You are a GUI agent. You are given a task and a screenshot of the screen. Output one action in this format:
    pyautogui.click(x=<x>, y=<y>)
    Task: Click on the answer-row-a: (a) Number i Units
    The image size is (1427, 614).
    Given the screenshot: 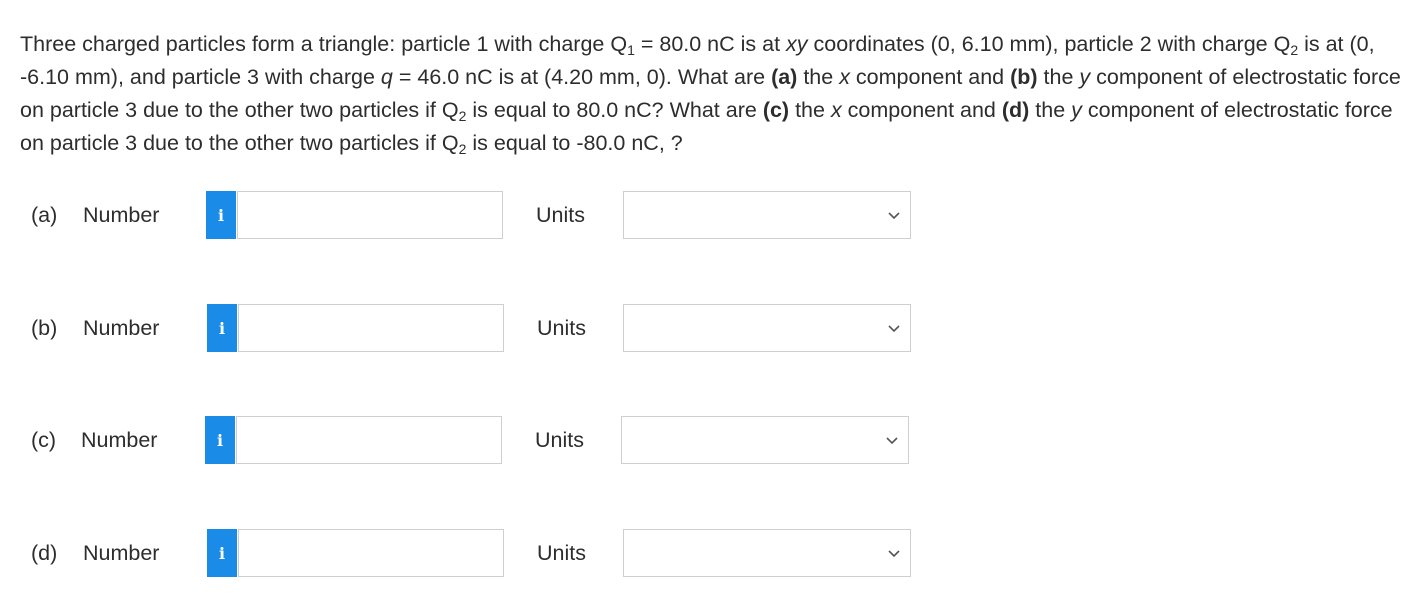 What is the action you would take?
    pyautogui.click(x=713, y=216)
    